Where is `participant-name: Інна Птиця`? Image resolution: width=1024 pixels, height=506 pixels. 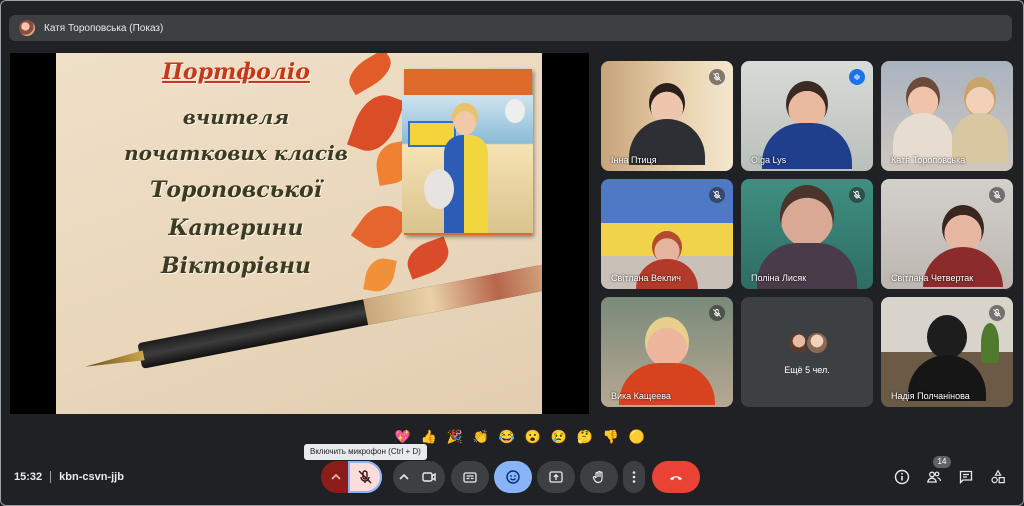
participant-name: Інна Птиця is located at coordinates (634, 160).